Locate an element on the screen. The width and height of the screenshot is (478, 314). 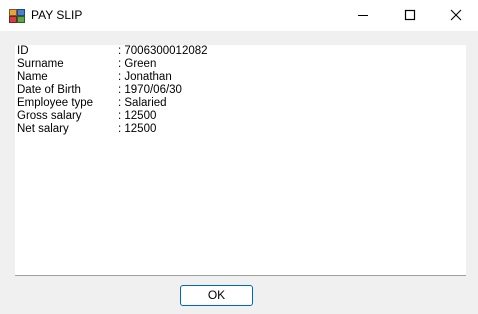
field-label: Gross salary is located at coordinates (49, 116).